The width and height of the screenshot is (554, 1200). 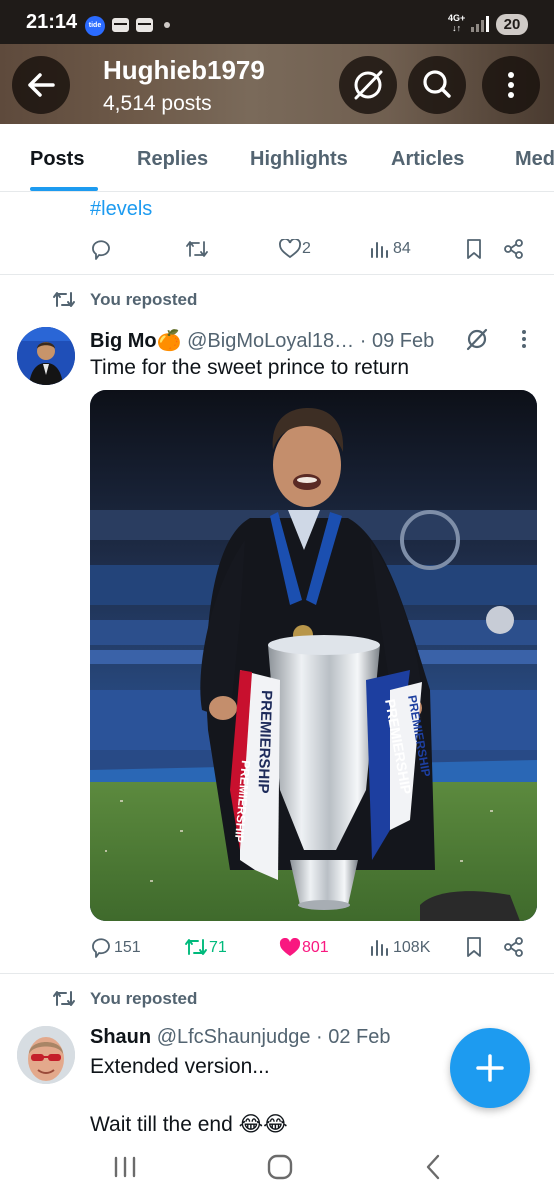 I want to click on like-count: 2, so click(x=306, y=248).